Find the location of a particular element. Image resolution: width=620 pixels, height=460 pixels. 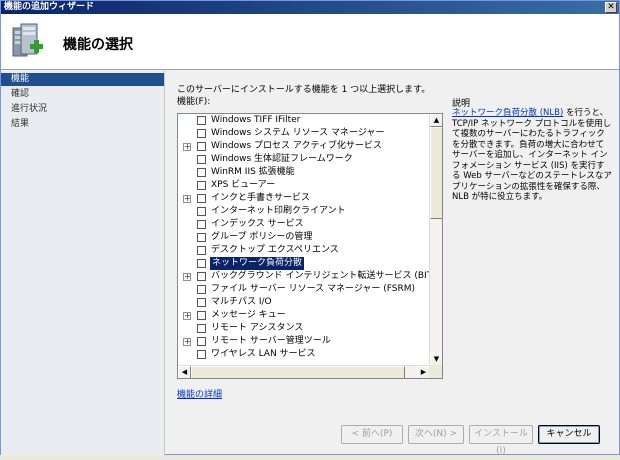

feature-label: WinRM IIS 拡張機能 is located at coordinates (253, 172).